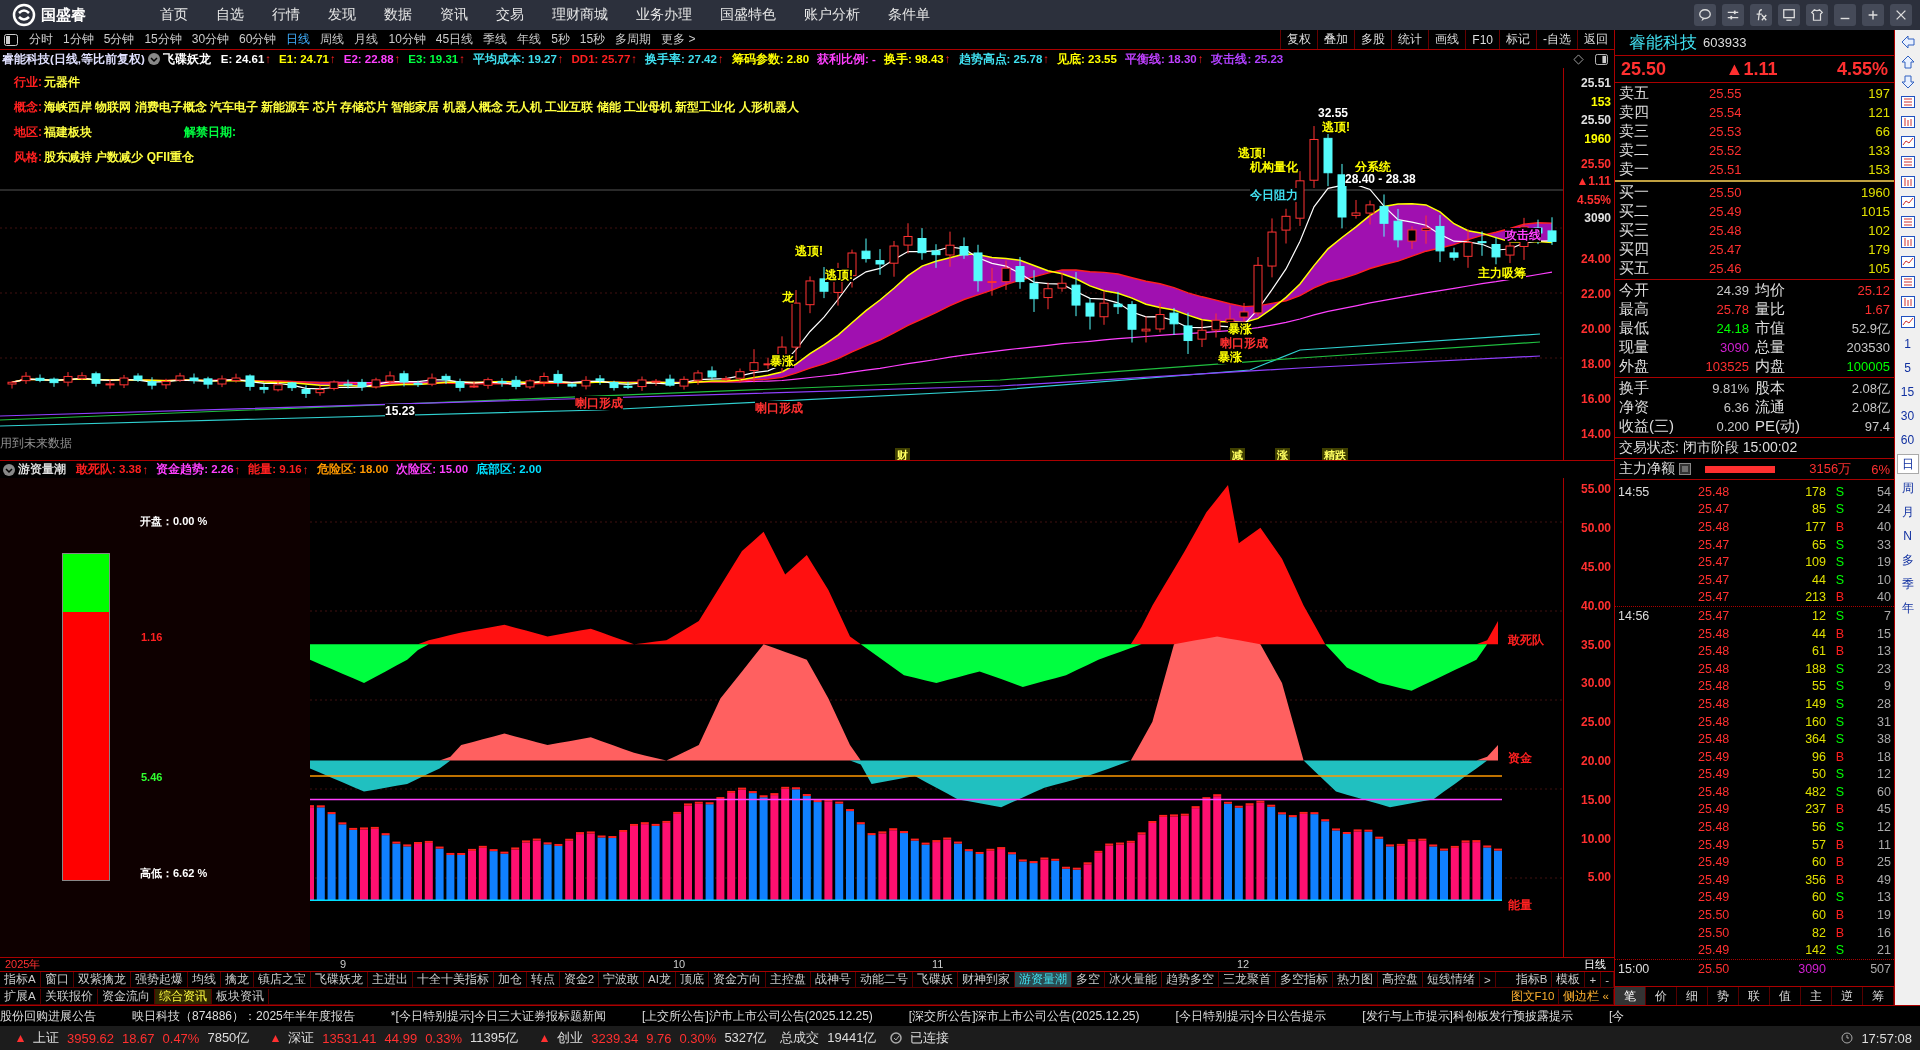 This screenshot has height=1050, width=1920. I want to click on period-tab: 日线, so click(298, 40).